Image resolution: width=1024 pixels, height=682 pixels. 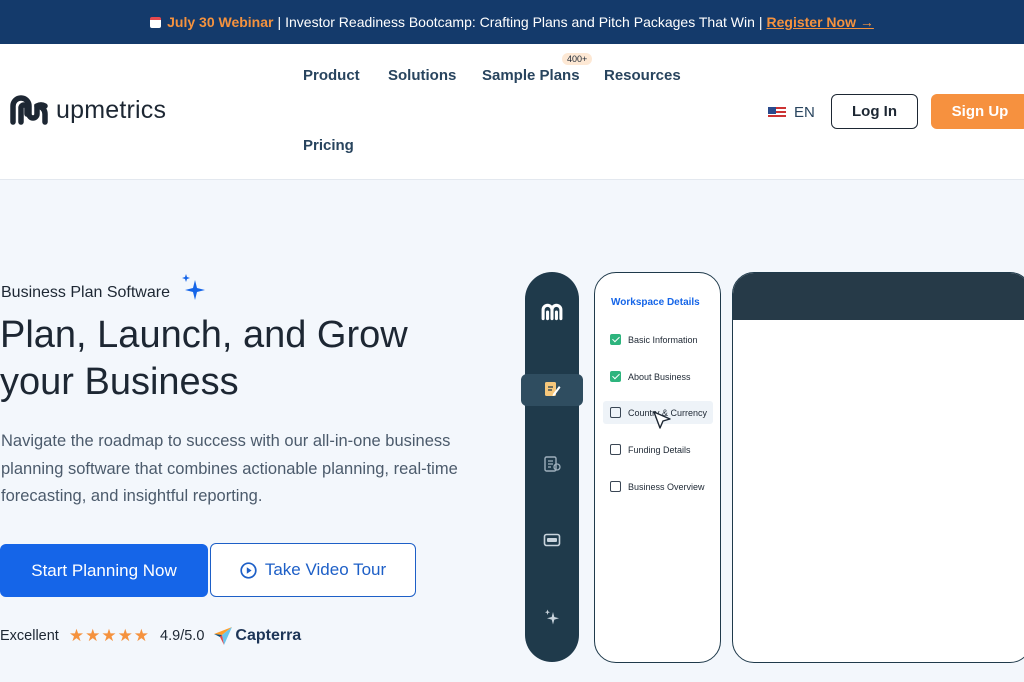 I want to click on step-label: Basic Information, so click(x=663, y=339).